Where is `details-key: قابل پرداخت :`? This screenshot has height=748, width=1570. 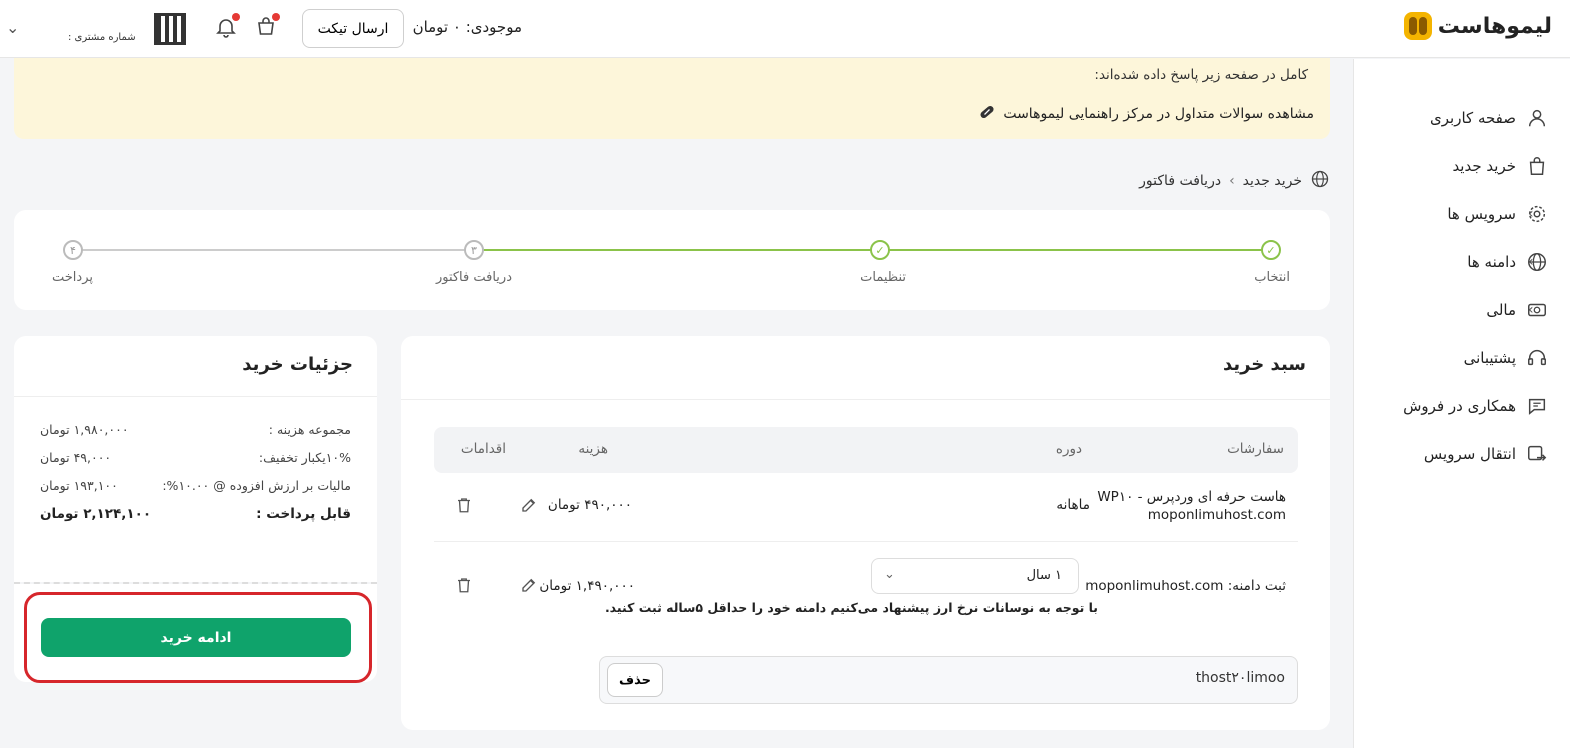
details-key: قابل پرداخت : is located at coordinates (303, 514).